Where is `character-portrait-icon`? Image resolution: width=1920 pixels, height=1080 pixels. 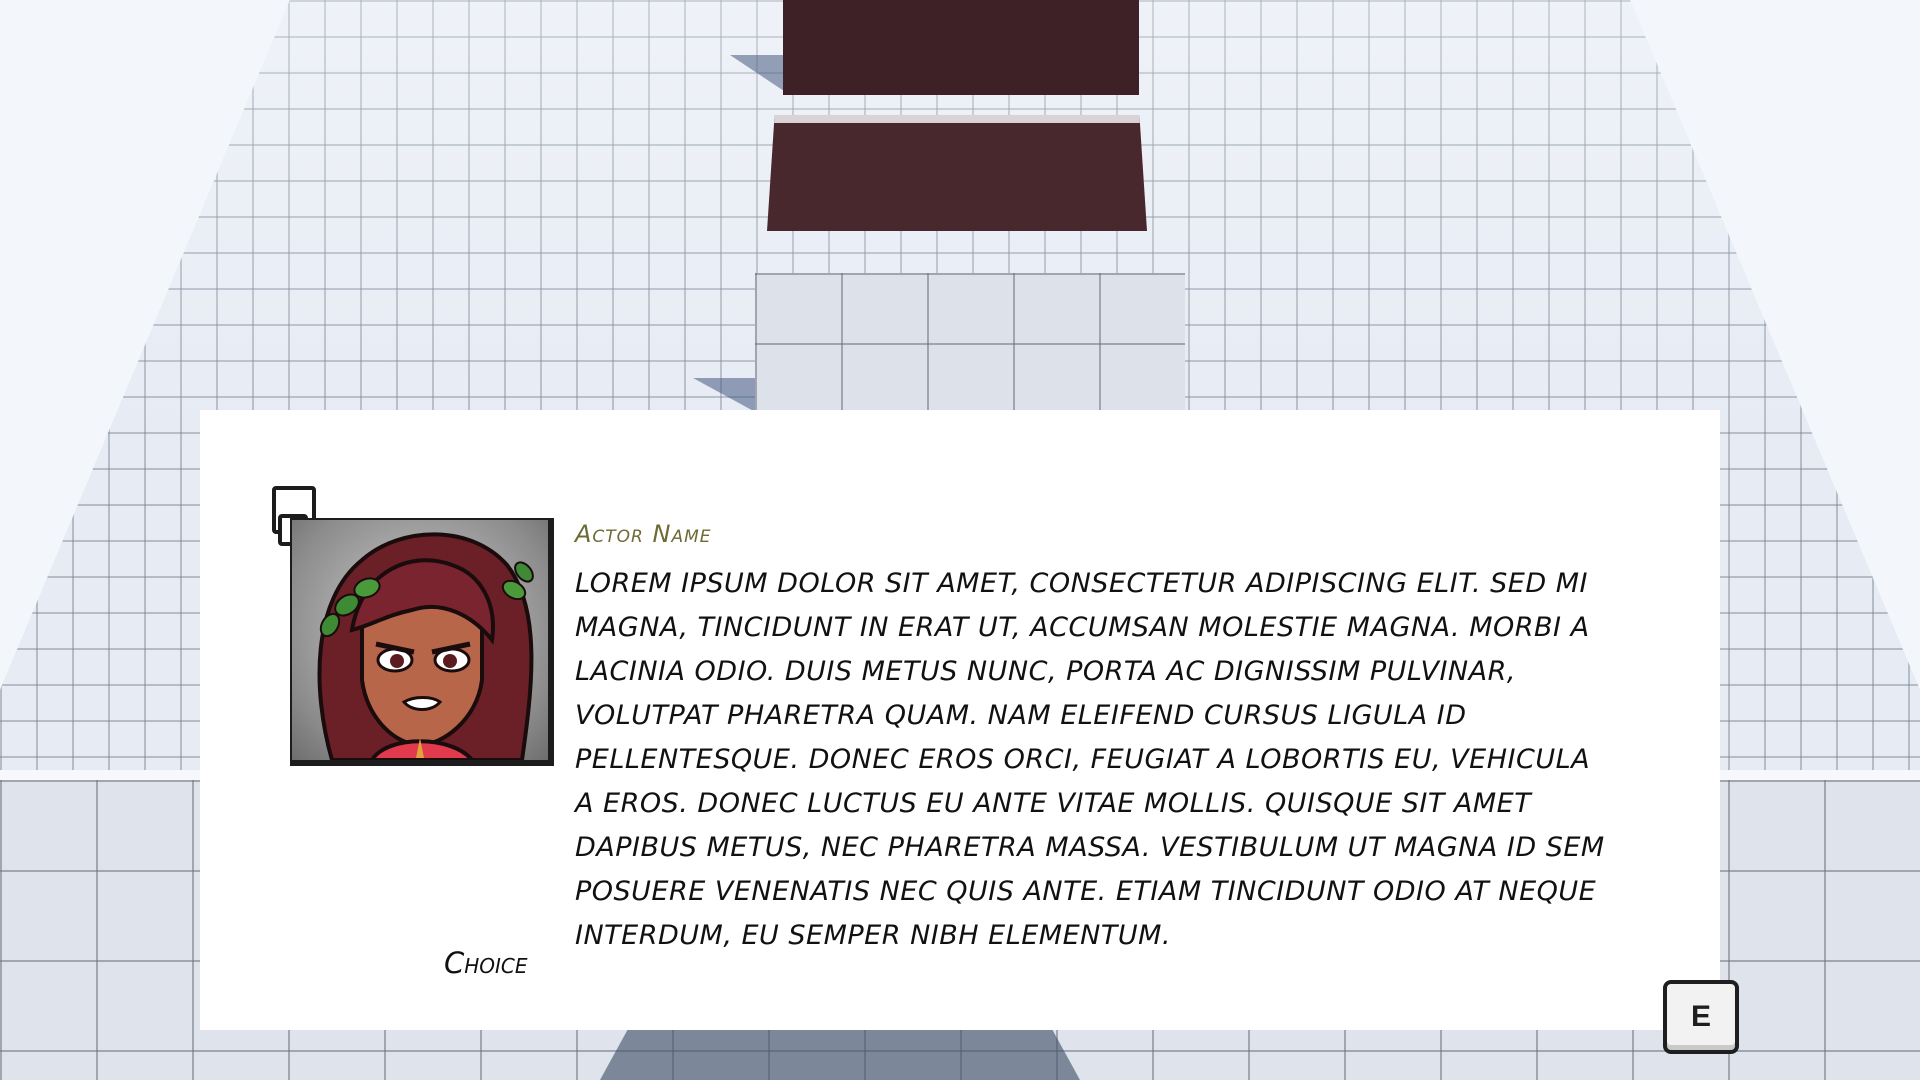 character-portrait-icon is located at coordinates (420, 640).